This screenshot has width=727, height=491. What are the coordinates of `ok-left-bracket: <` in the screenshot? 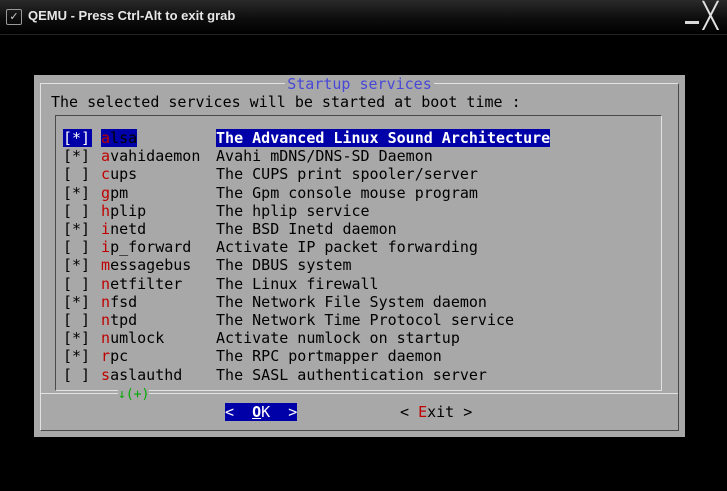 It's located at (239, 412).